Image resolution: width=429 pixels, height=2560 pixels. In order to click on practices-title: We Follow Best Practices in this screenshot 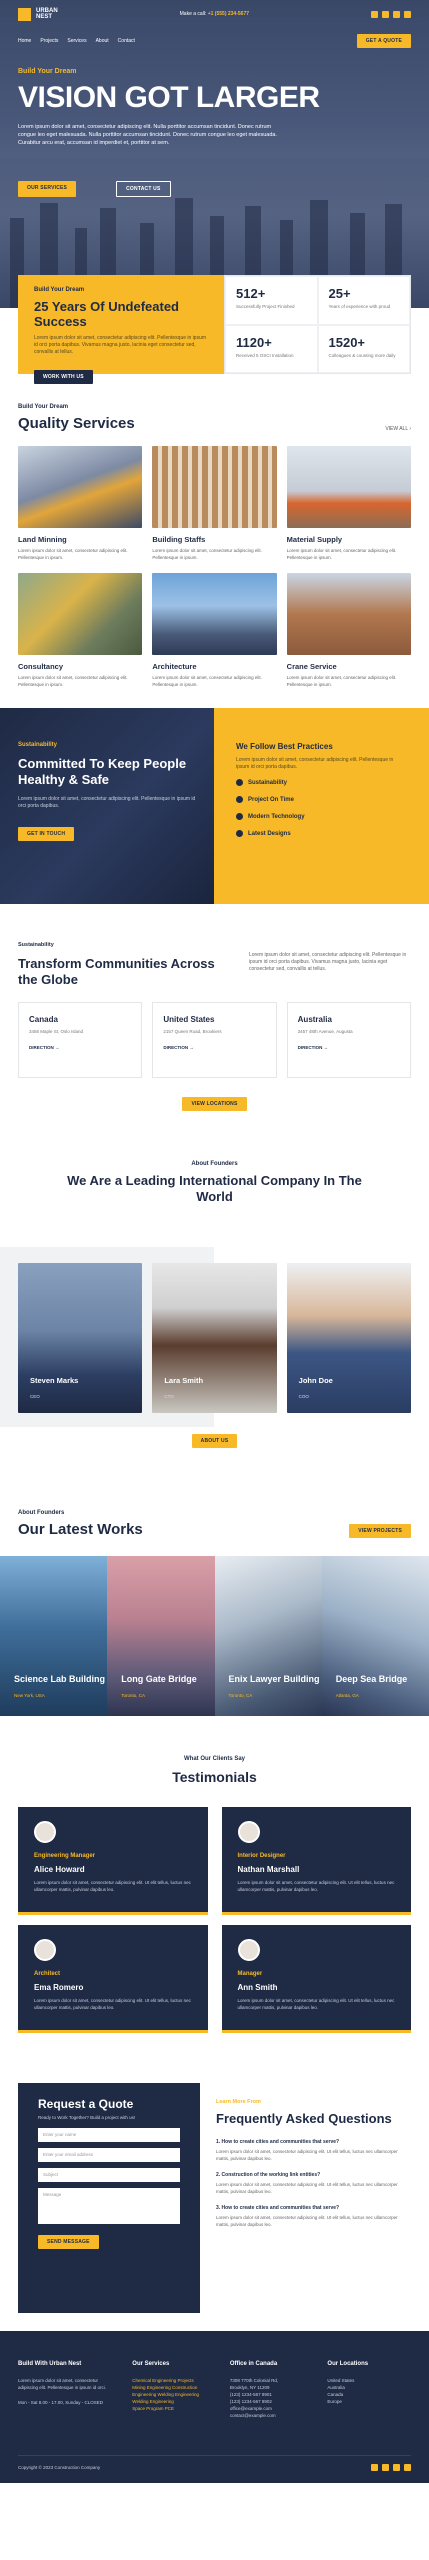, I will do `click(284, 746)`.